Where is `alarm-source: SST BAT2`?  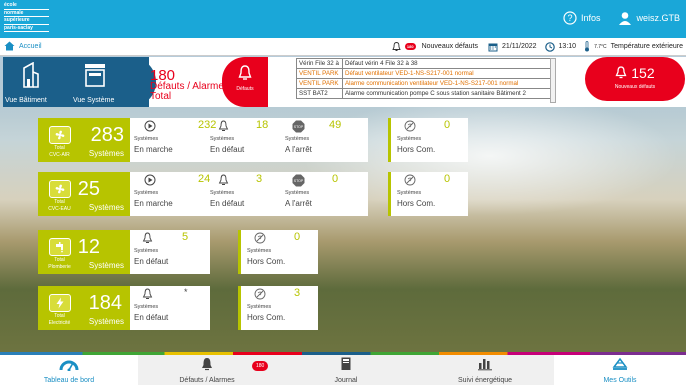 alarm-source: SST BAT2 is located at coordinates (319, 93).